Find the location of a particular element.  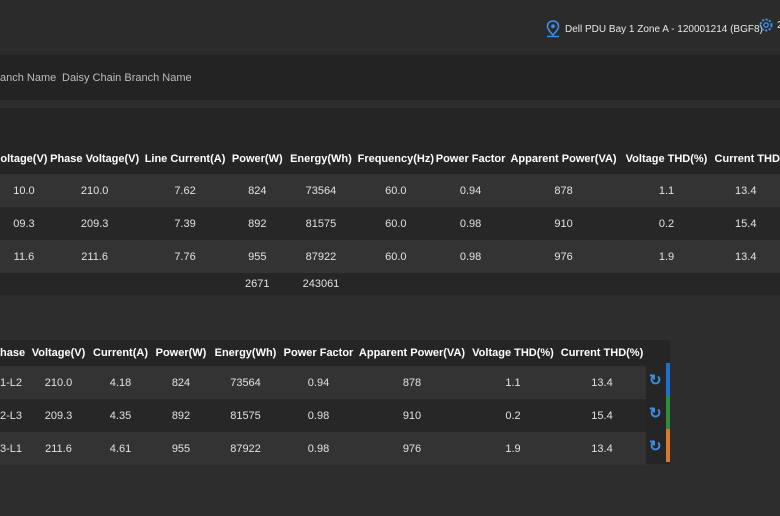

total-power: 2671 is located at coordinates (257, 284).